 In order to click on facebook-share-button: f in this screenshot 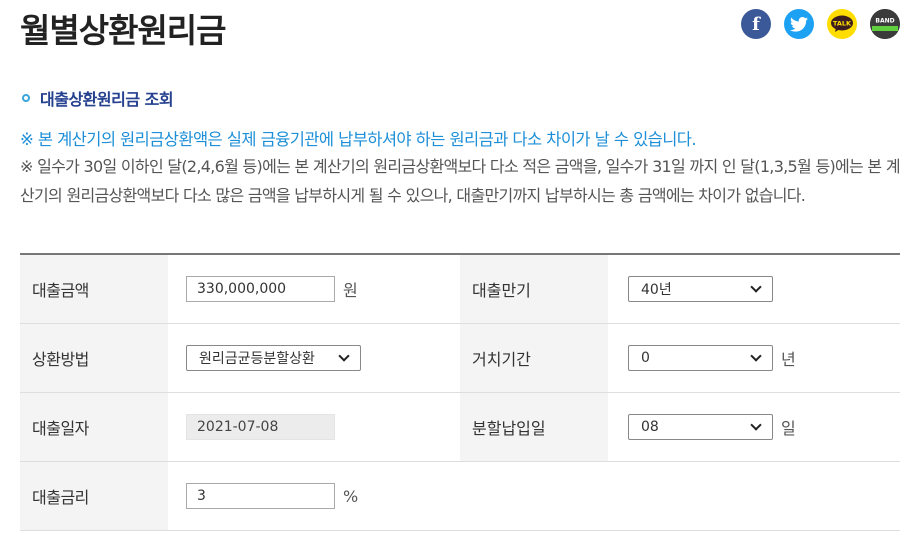, I will do `click(756, 24)`.